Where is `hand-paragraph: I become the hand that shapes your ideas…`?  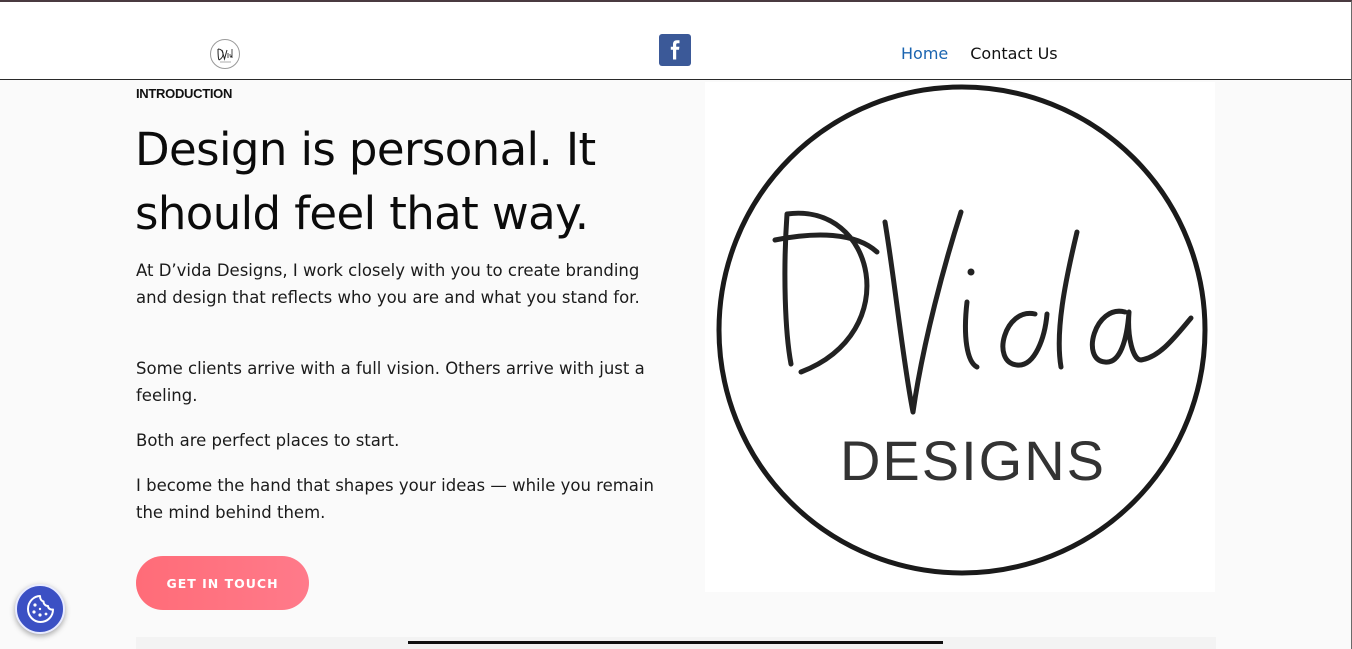
hand-paragraph: I become the hand that shapes your ideas… is located at coordinates (395, 499).